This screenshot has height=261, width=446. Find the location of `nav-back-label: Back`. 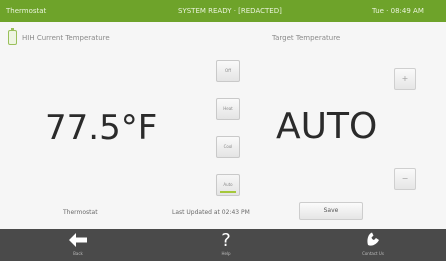

nav-back-label: Back is located at coordinates (78, 253).